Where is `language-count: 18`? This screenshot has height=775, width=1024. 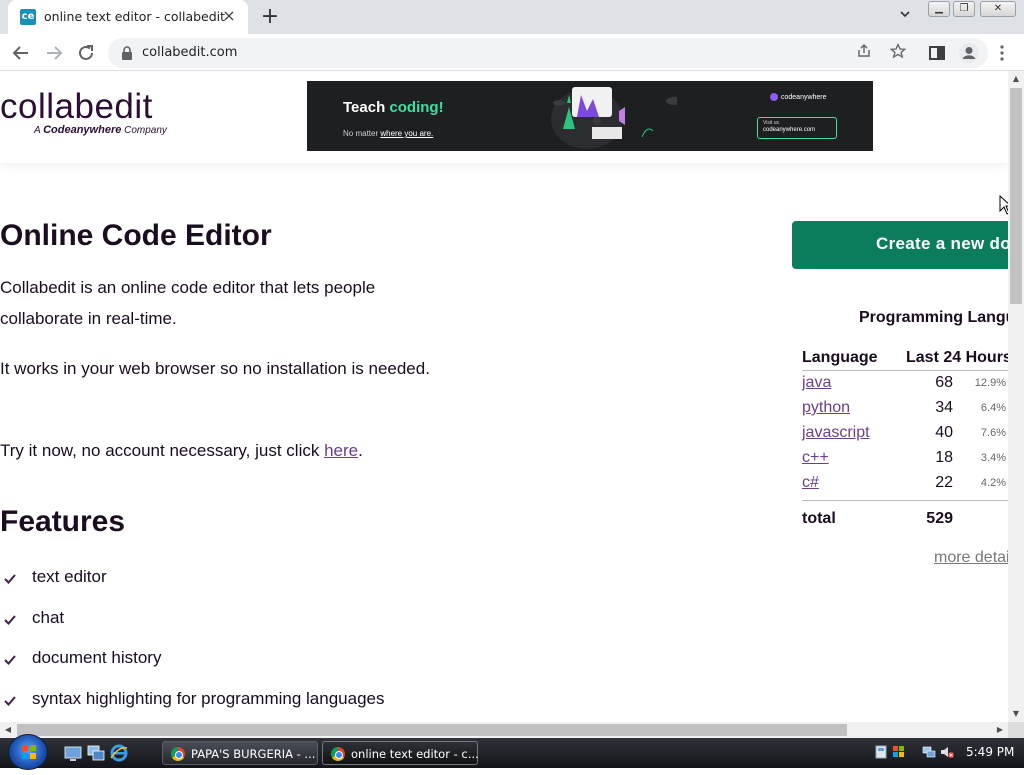 language-count: 18 is located at coordinates (944, 457).